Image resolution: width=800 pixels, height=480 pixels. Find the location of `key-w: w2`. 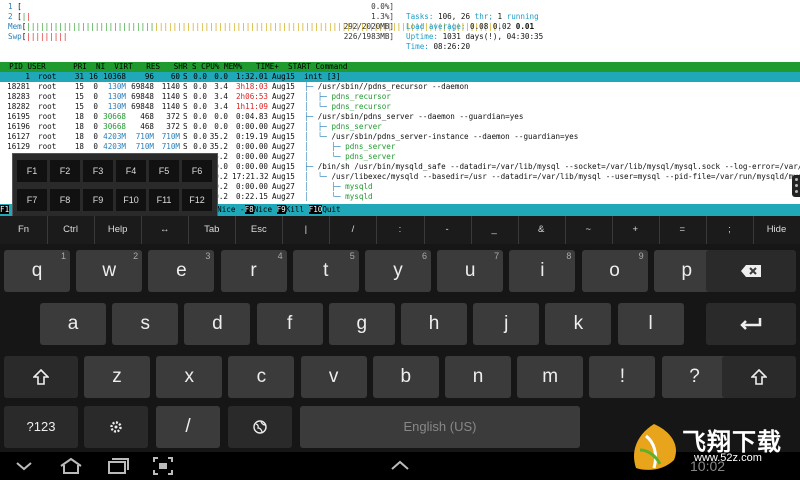

key-w: w2 is located at coordinates (109, 271).